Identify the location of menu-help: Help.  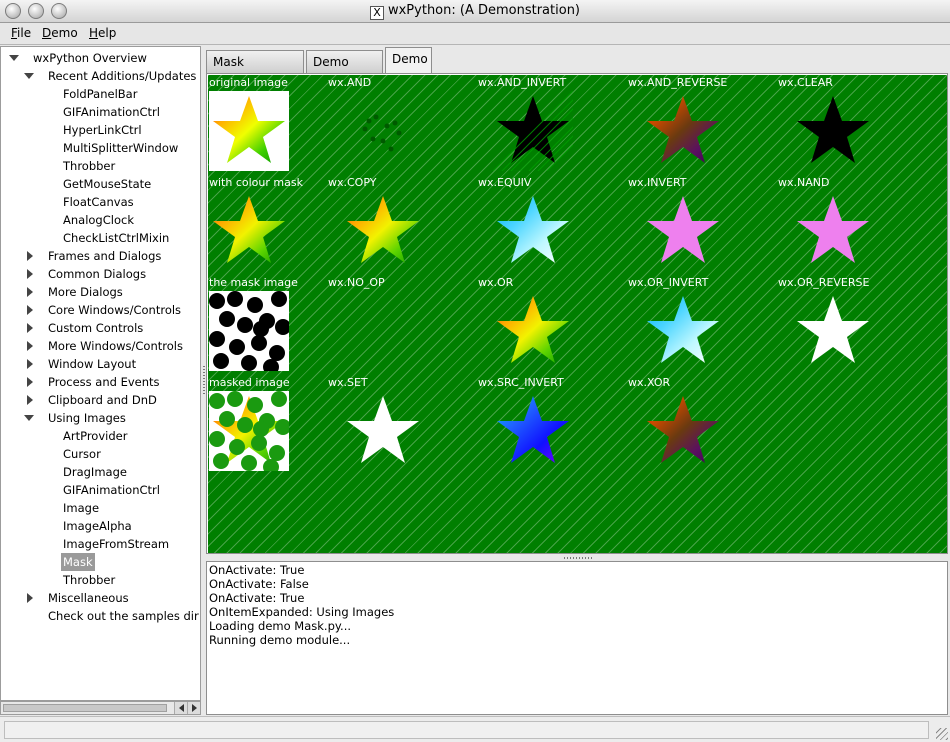
(102, 33).